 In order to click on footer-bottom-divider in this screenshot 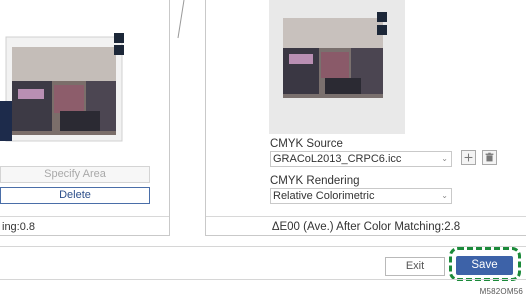, I will do `click(263, 279)`.